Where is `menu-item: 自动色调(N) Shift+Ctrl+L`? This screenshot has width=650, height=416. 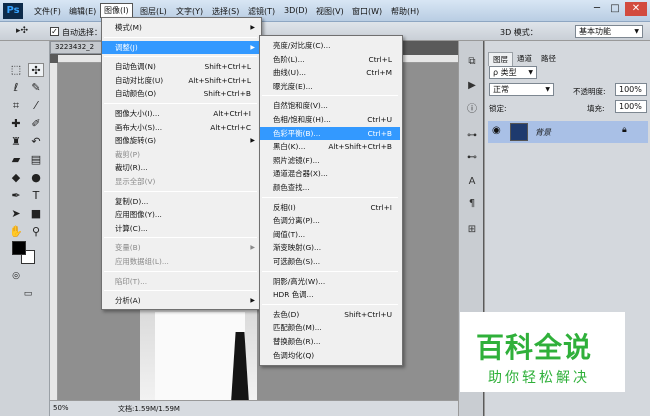
menu-item: 自动色调(N) Shift+Ctrl+L is located at coordinates (180, 66).